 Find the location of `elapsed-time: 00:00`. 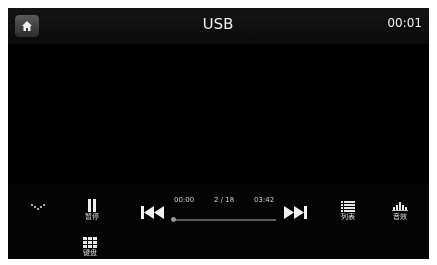

elapsed-time: 00:00 is located at coordinates (184, 200).